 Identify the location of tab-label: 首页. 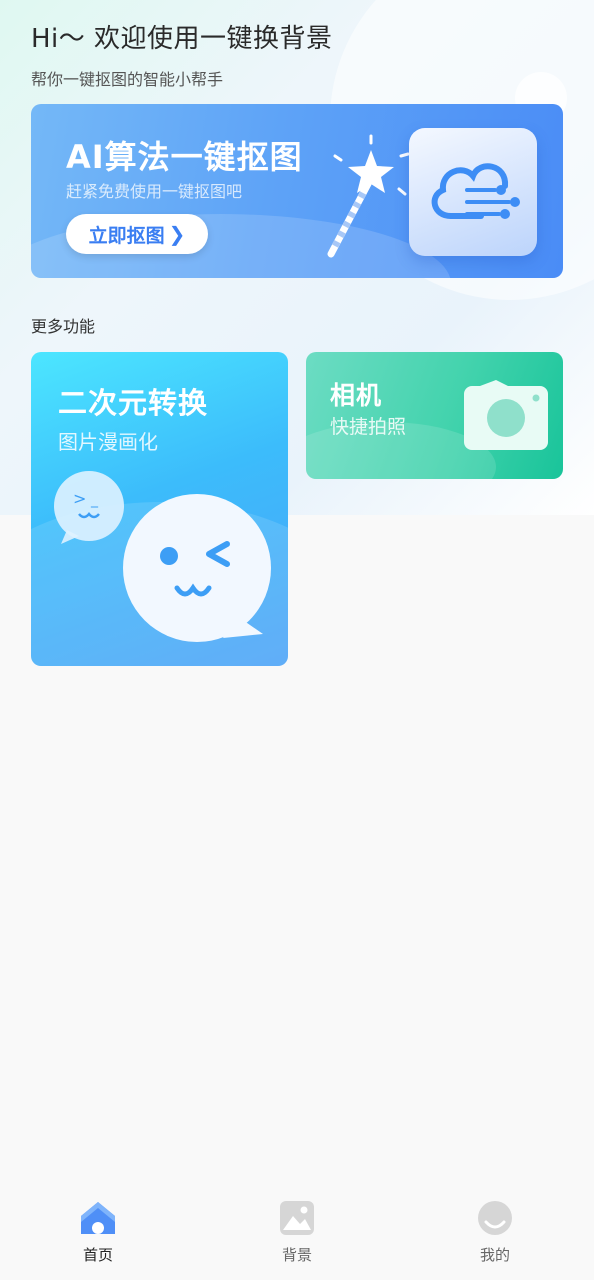
(97, 1255).